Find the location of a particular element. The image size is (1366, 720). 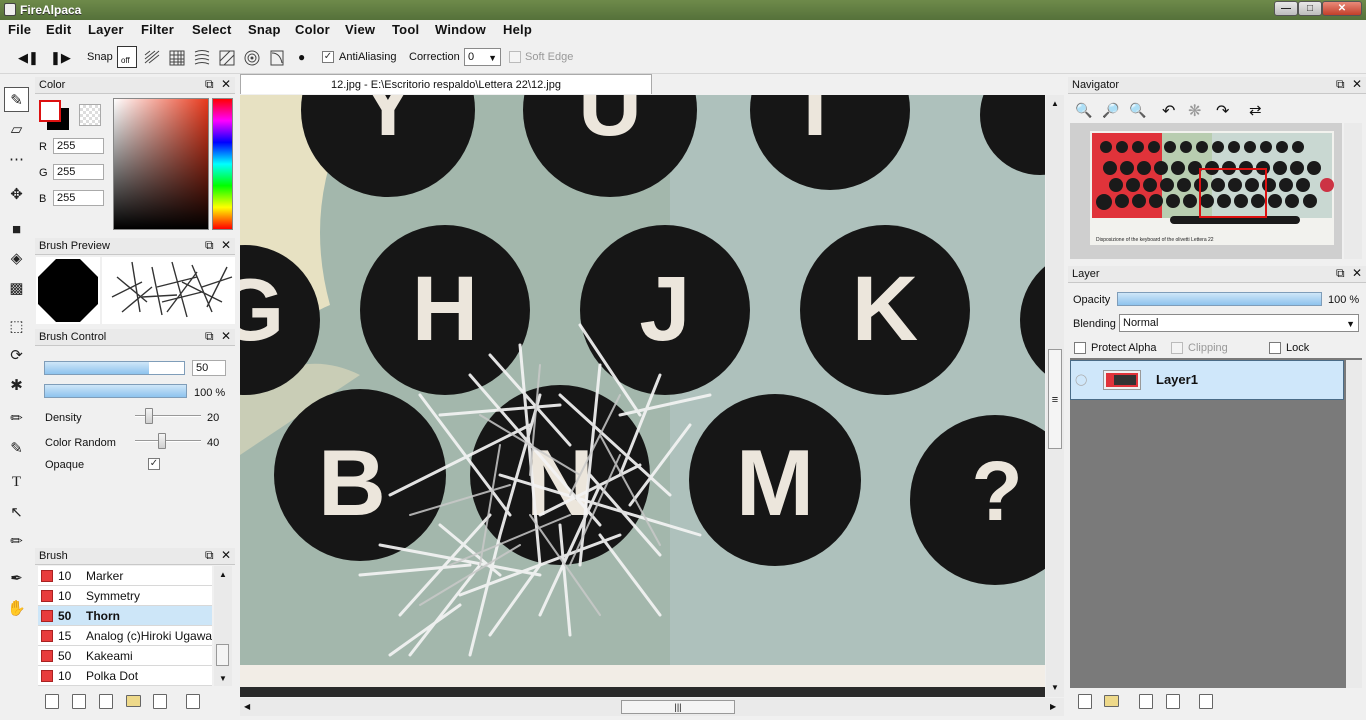

correction-select: 0 ▼ is located at coordinates (482, 57).